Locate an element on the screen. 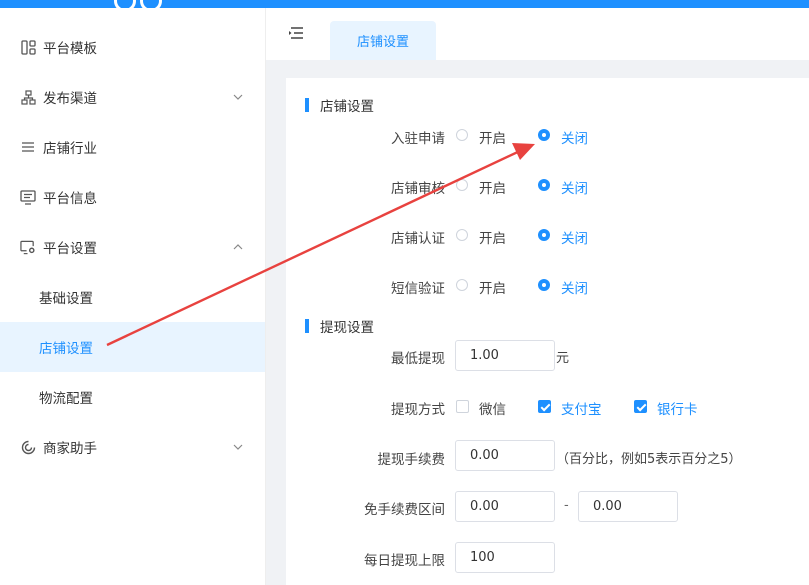 The image size is (809, 585). min-withdraw-label: 最低提现 is located at coordinates (418, 359).